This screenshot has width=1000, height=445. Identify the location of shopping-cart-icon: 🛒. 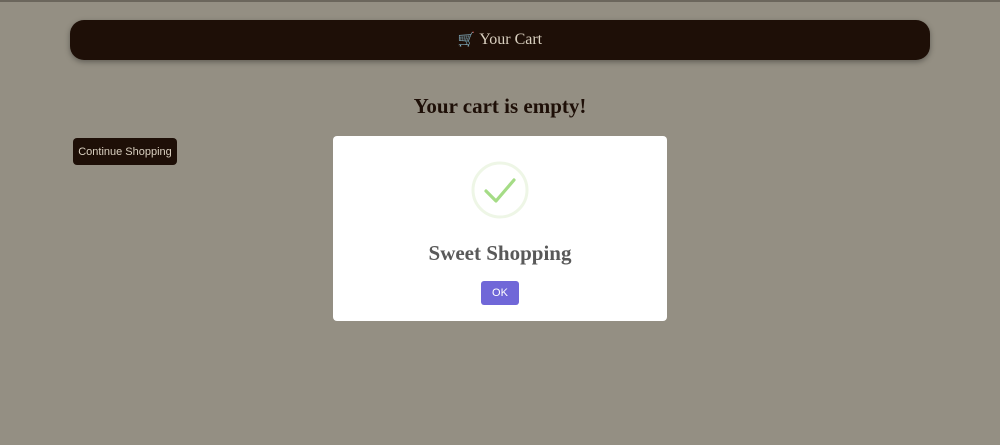
(466, 40).